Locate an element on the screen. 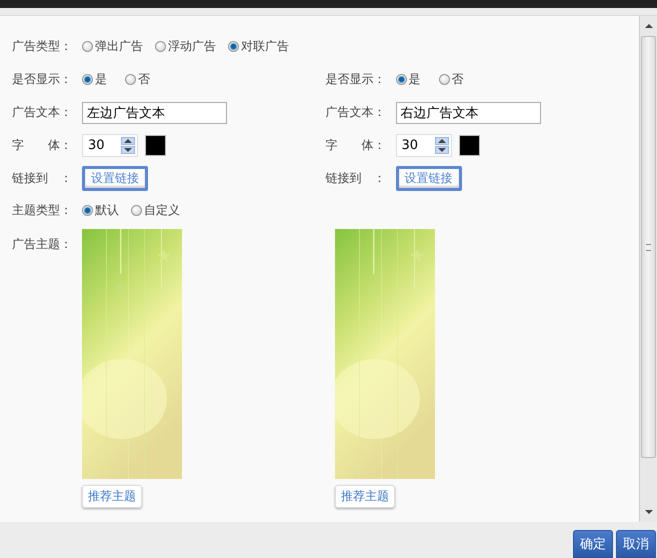 This screenshot has height=558, width=657. field-label: 主题类型： is located at coordinates (42, 210).